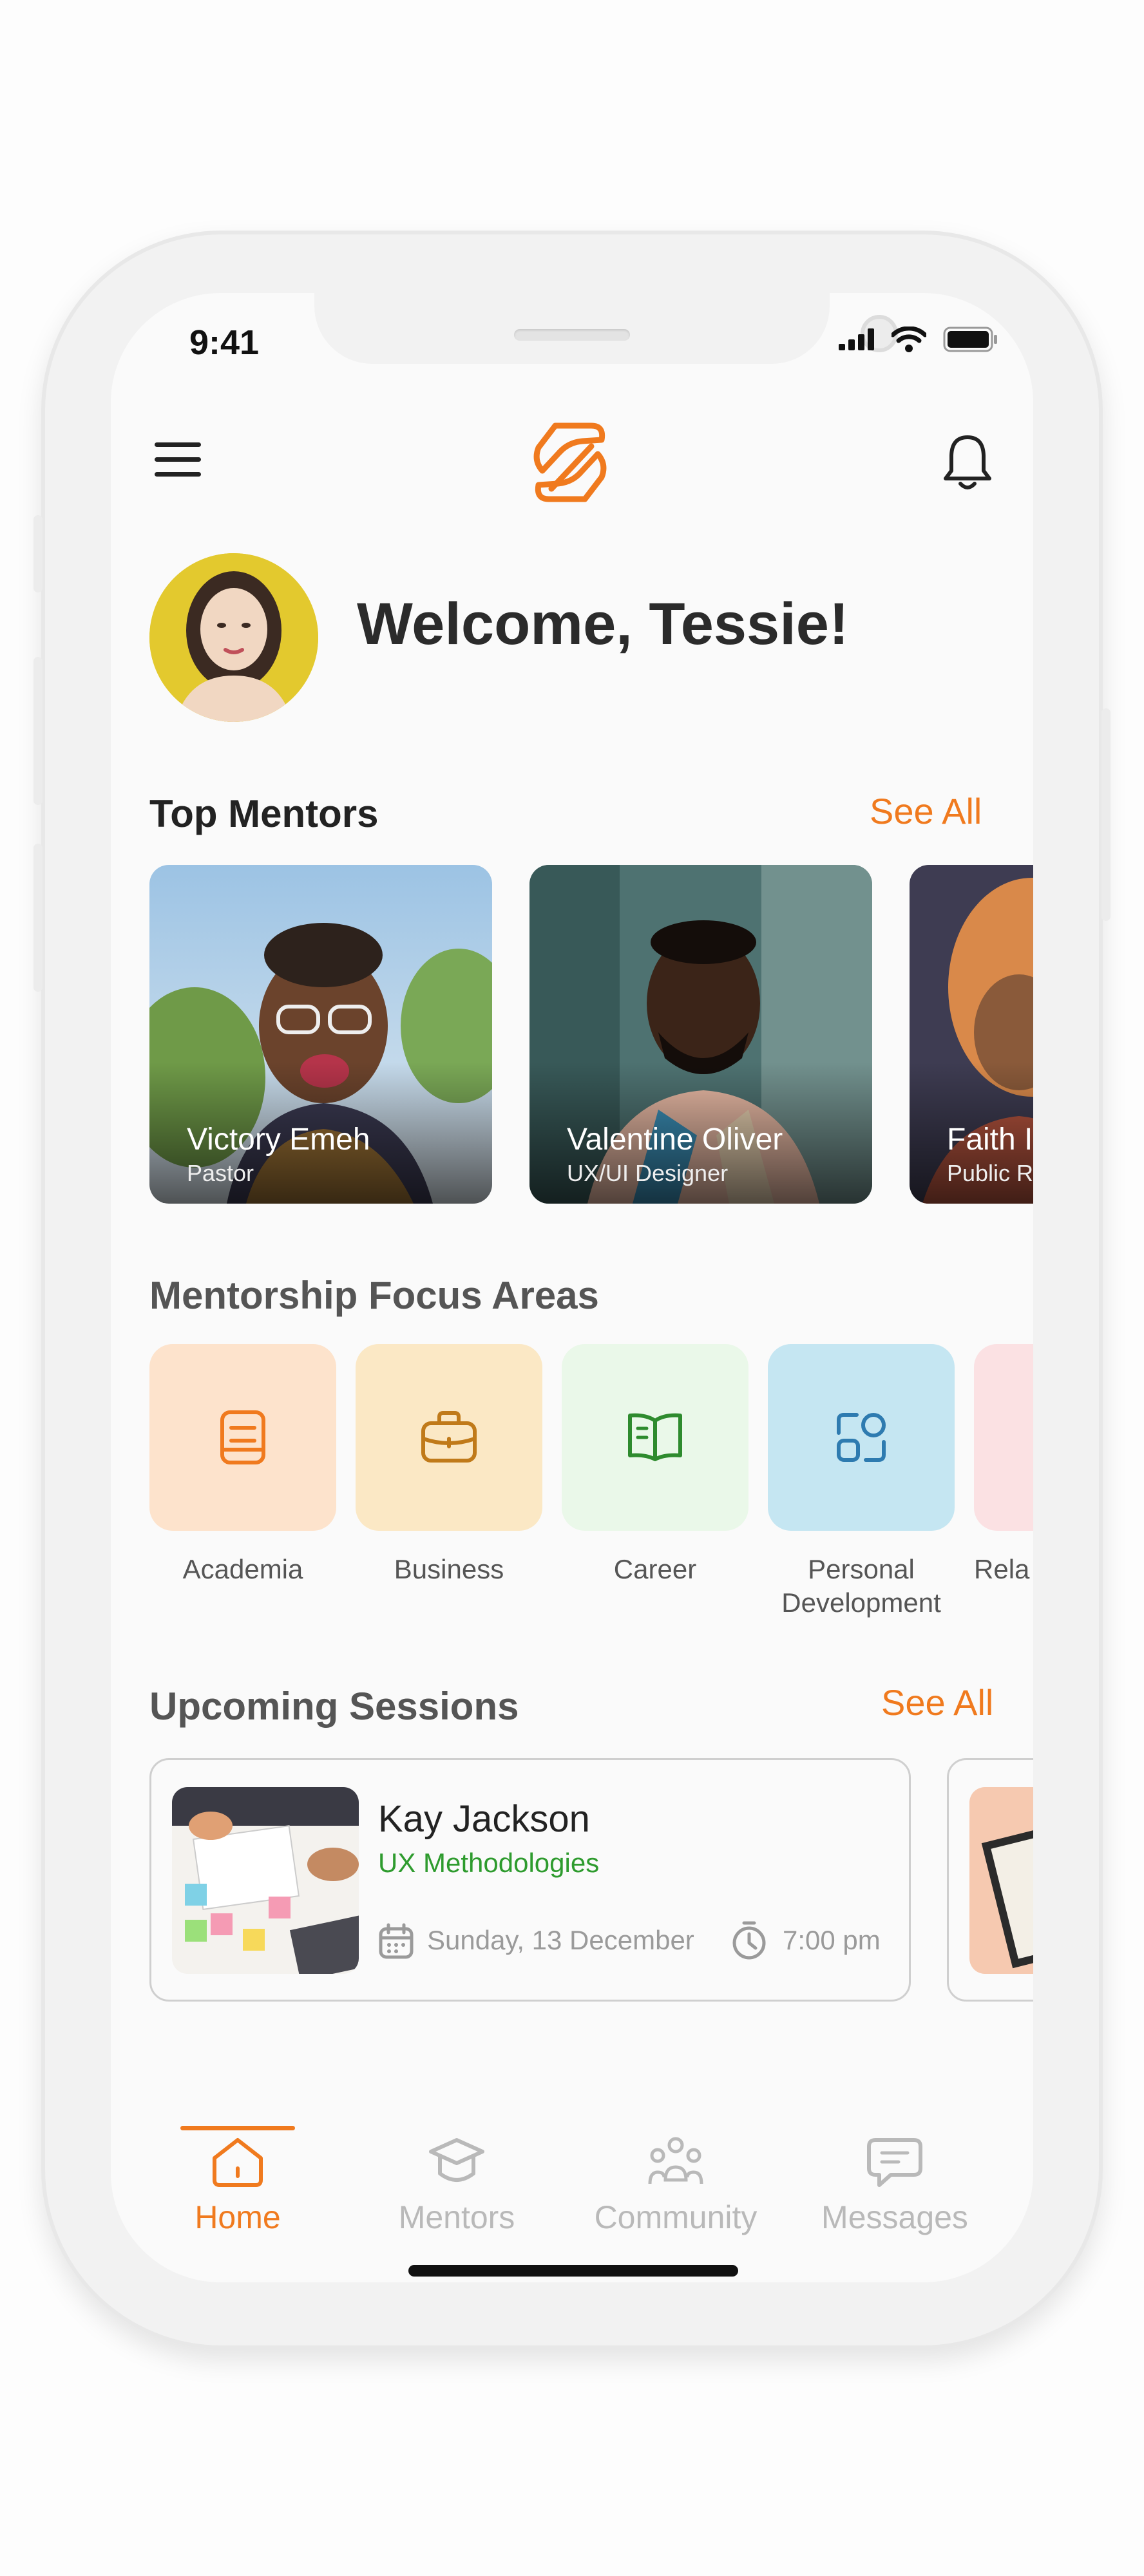 This screenshot has width=1144, height=2576. Describe the element at coordinates (224, 342) in the screenshot. I see `status-time: 9:41` at that location.